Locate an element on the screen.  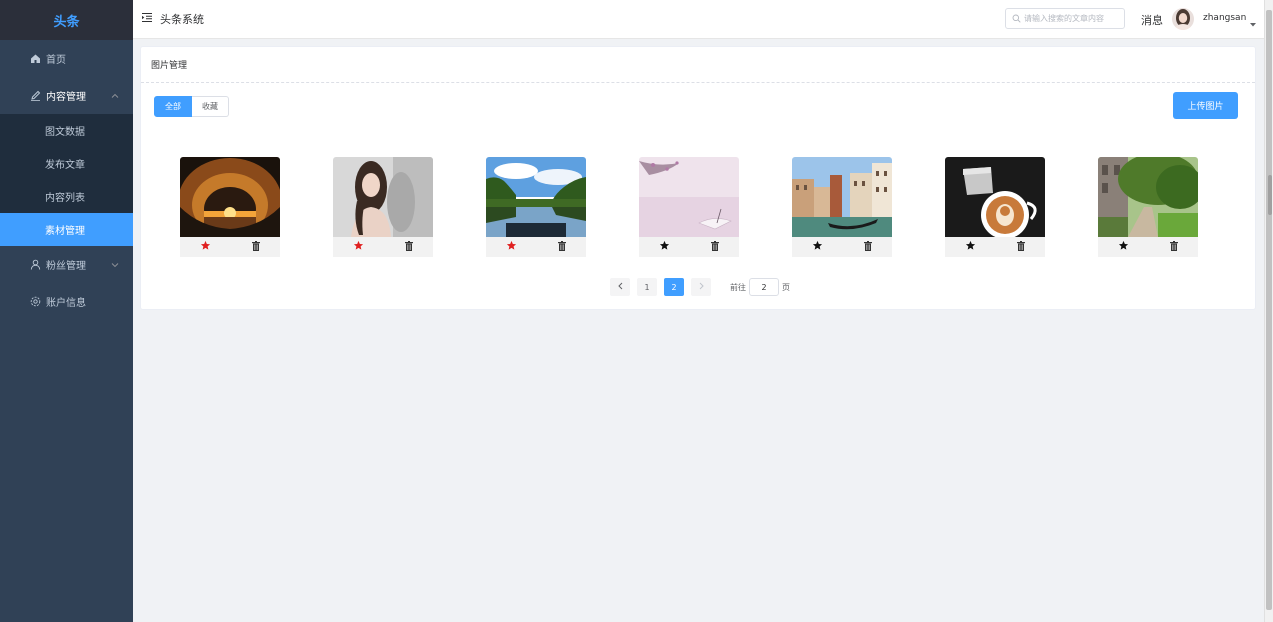
goto-suffix: 页 is located at coordinates (786, 287).